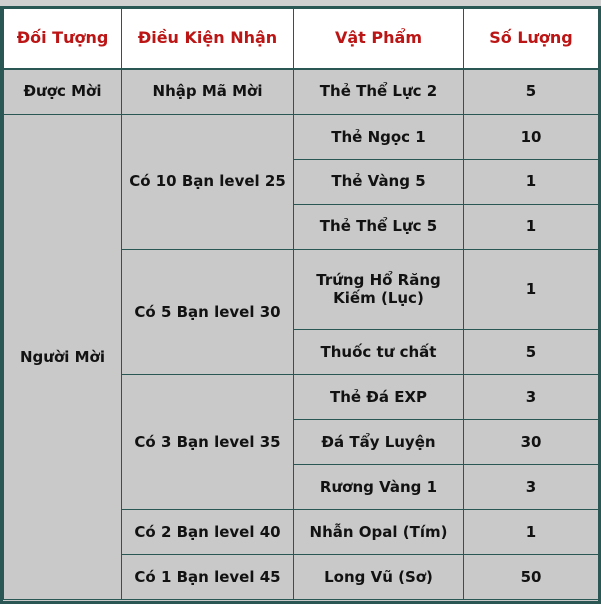 The image size is (601, 604). Describe the element at coordinates (530, 136) in the screenshot. I see `quantity-cell: 10` at that location.